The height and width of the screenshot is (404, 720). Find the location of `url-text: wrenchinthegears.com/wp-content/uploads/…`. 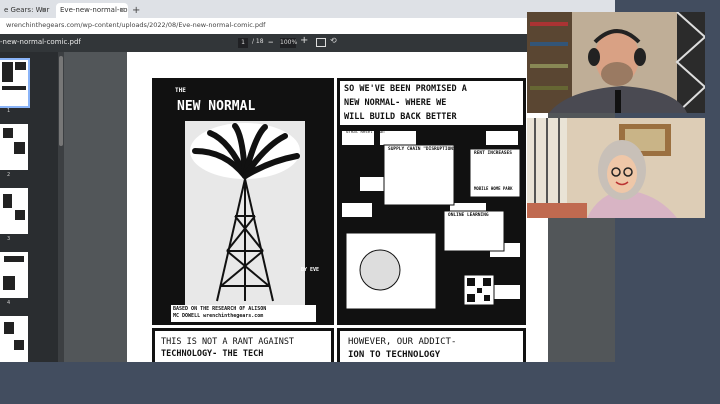

url-text: wrenchinthegears.com/wp-content/uploads/… is located at coordinates (135, 25).